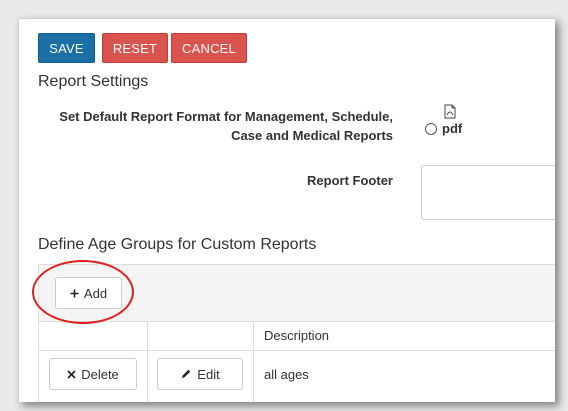 The height and width of the screenshot is (411, 568). I want to click on pdf-option-label: pdf, so click(452, 128).